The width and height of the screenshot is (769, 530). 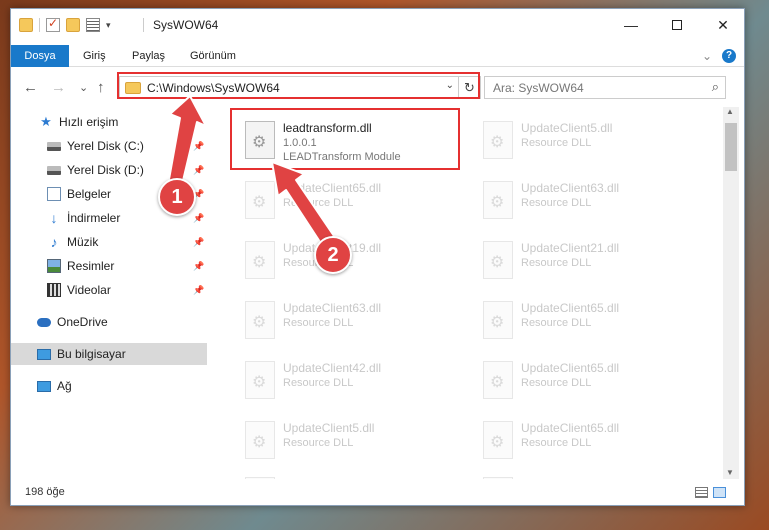 I want to click on help-icon: ?, so click(x=729, y=56).